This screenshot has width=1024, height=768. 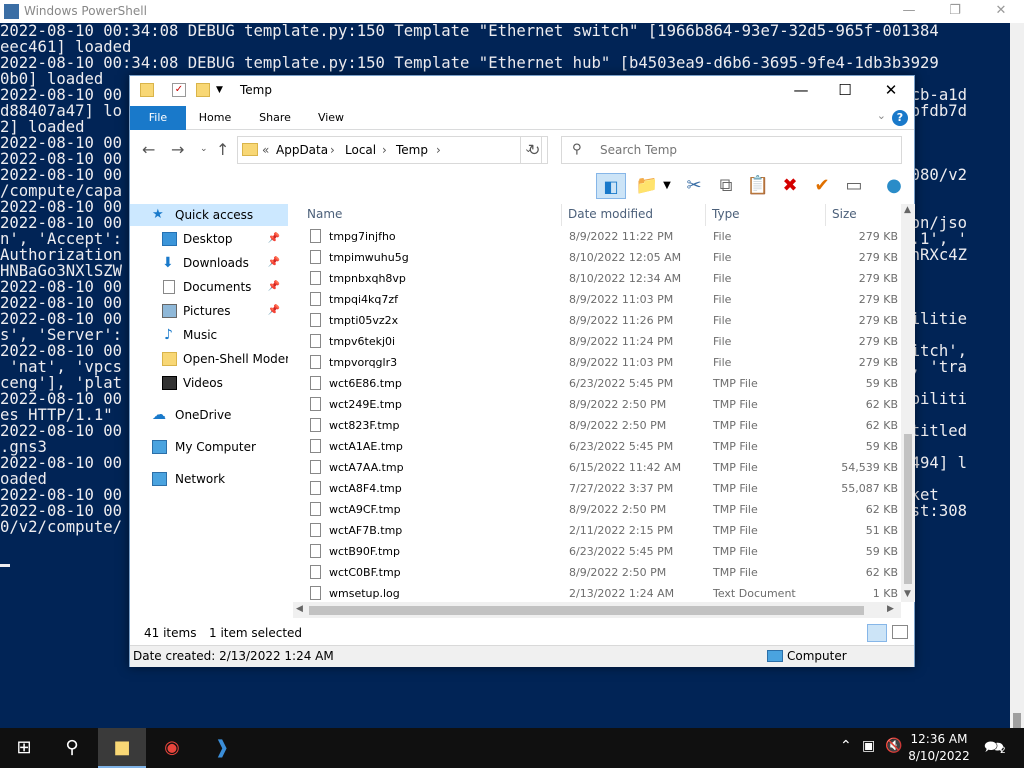 What do you see at coordinates (209, 479) in the screenshot?
I see `nav-item-network: Network` at bounding box center [209, 479].